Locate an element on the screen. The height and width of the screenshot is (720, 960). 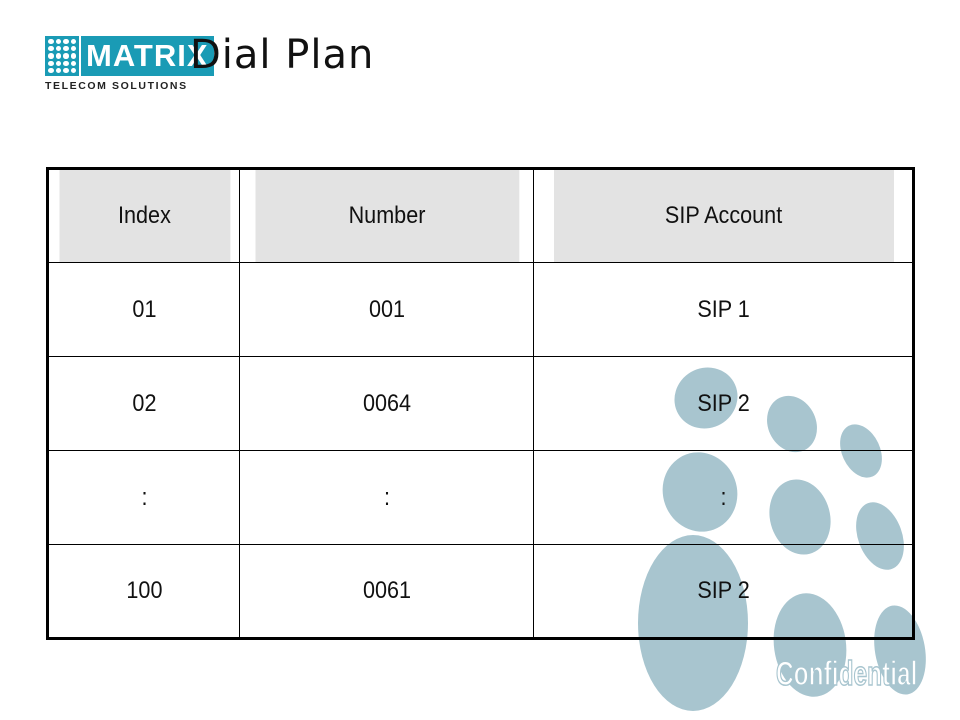
table-row: 02 0064 SIP 2 is located at coordinates (481, 403).